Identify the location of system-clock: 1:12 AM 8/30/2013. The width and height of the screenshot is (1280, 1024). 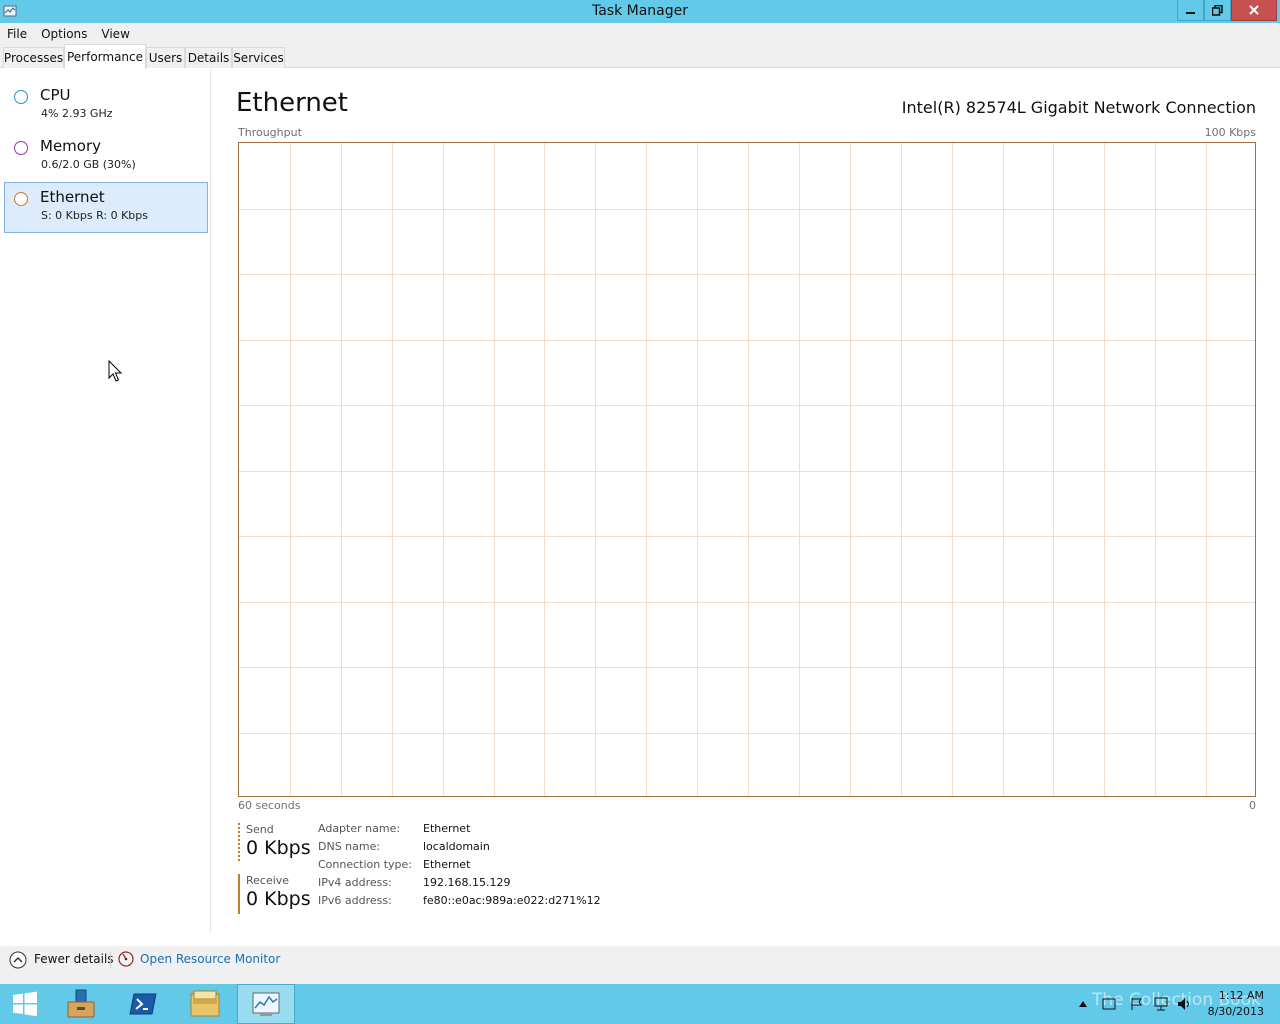
(1236, 1004).